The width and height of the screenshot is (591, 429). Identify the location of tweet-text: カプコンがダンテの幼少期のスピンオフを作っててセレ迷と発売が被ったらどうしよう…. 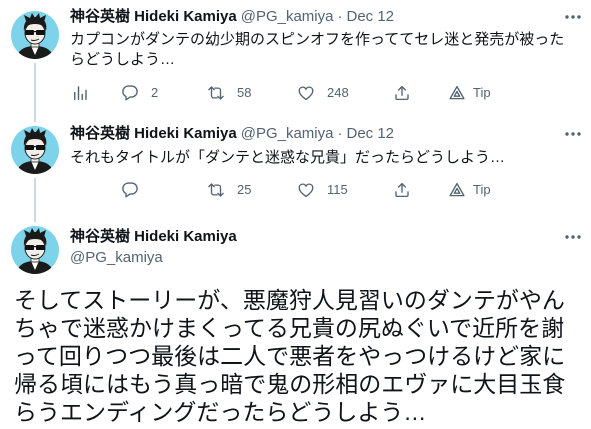
(317, 49).